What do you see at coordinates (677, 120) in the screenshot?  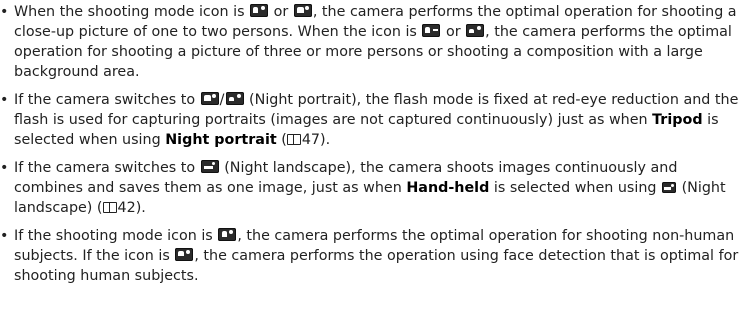 I see `tripod-label: Tripod` at bounding box center [677, 120].